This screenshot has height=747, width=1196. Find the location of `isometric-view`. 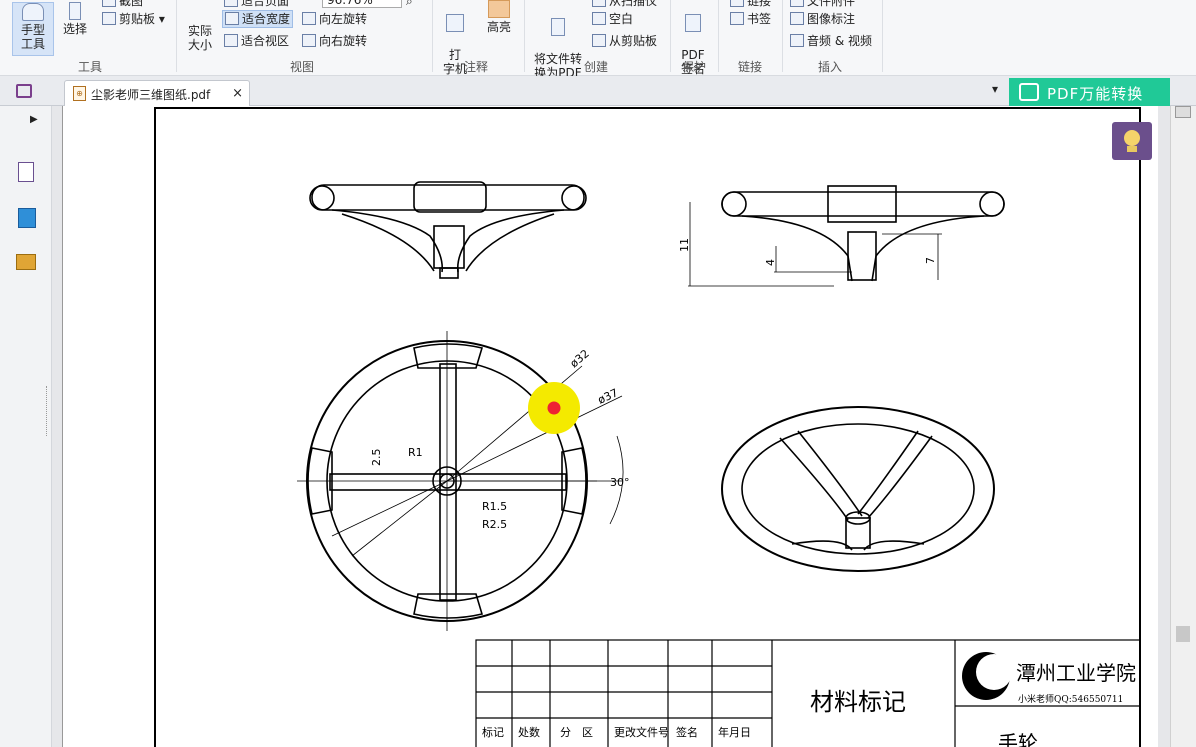

isometric-view is located at coordinates (858, 489).